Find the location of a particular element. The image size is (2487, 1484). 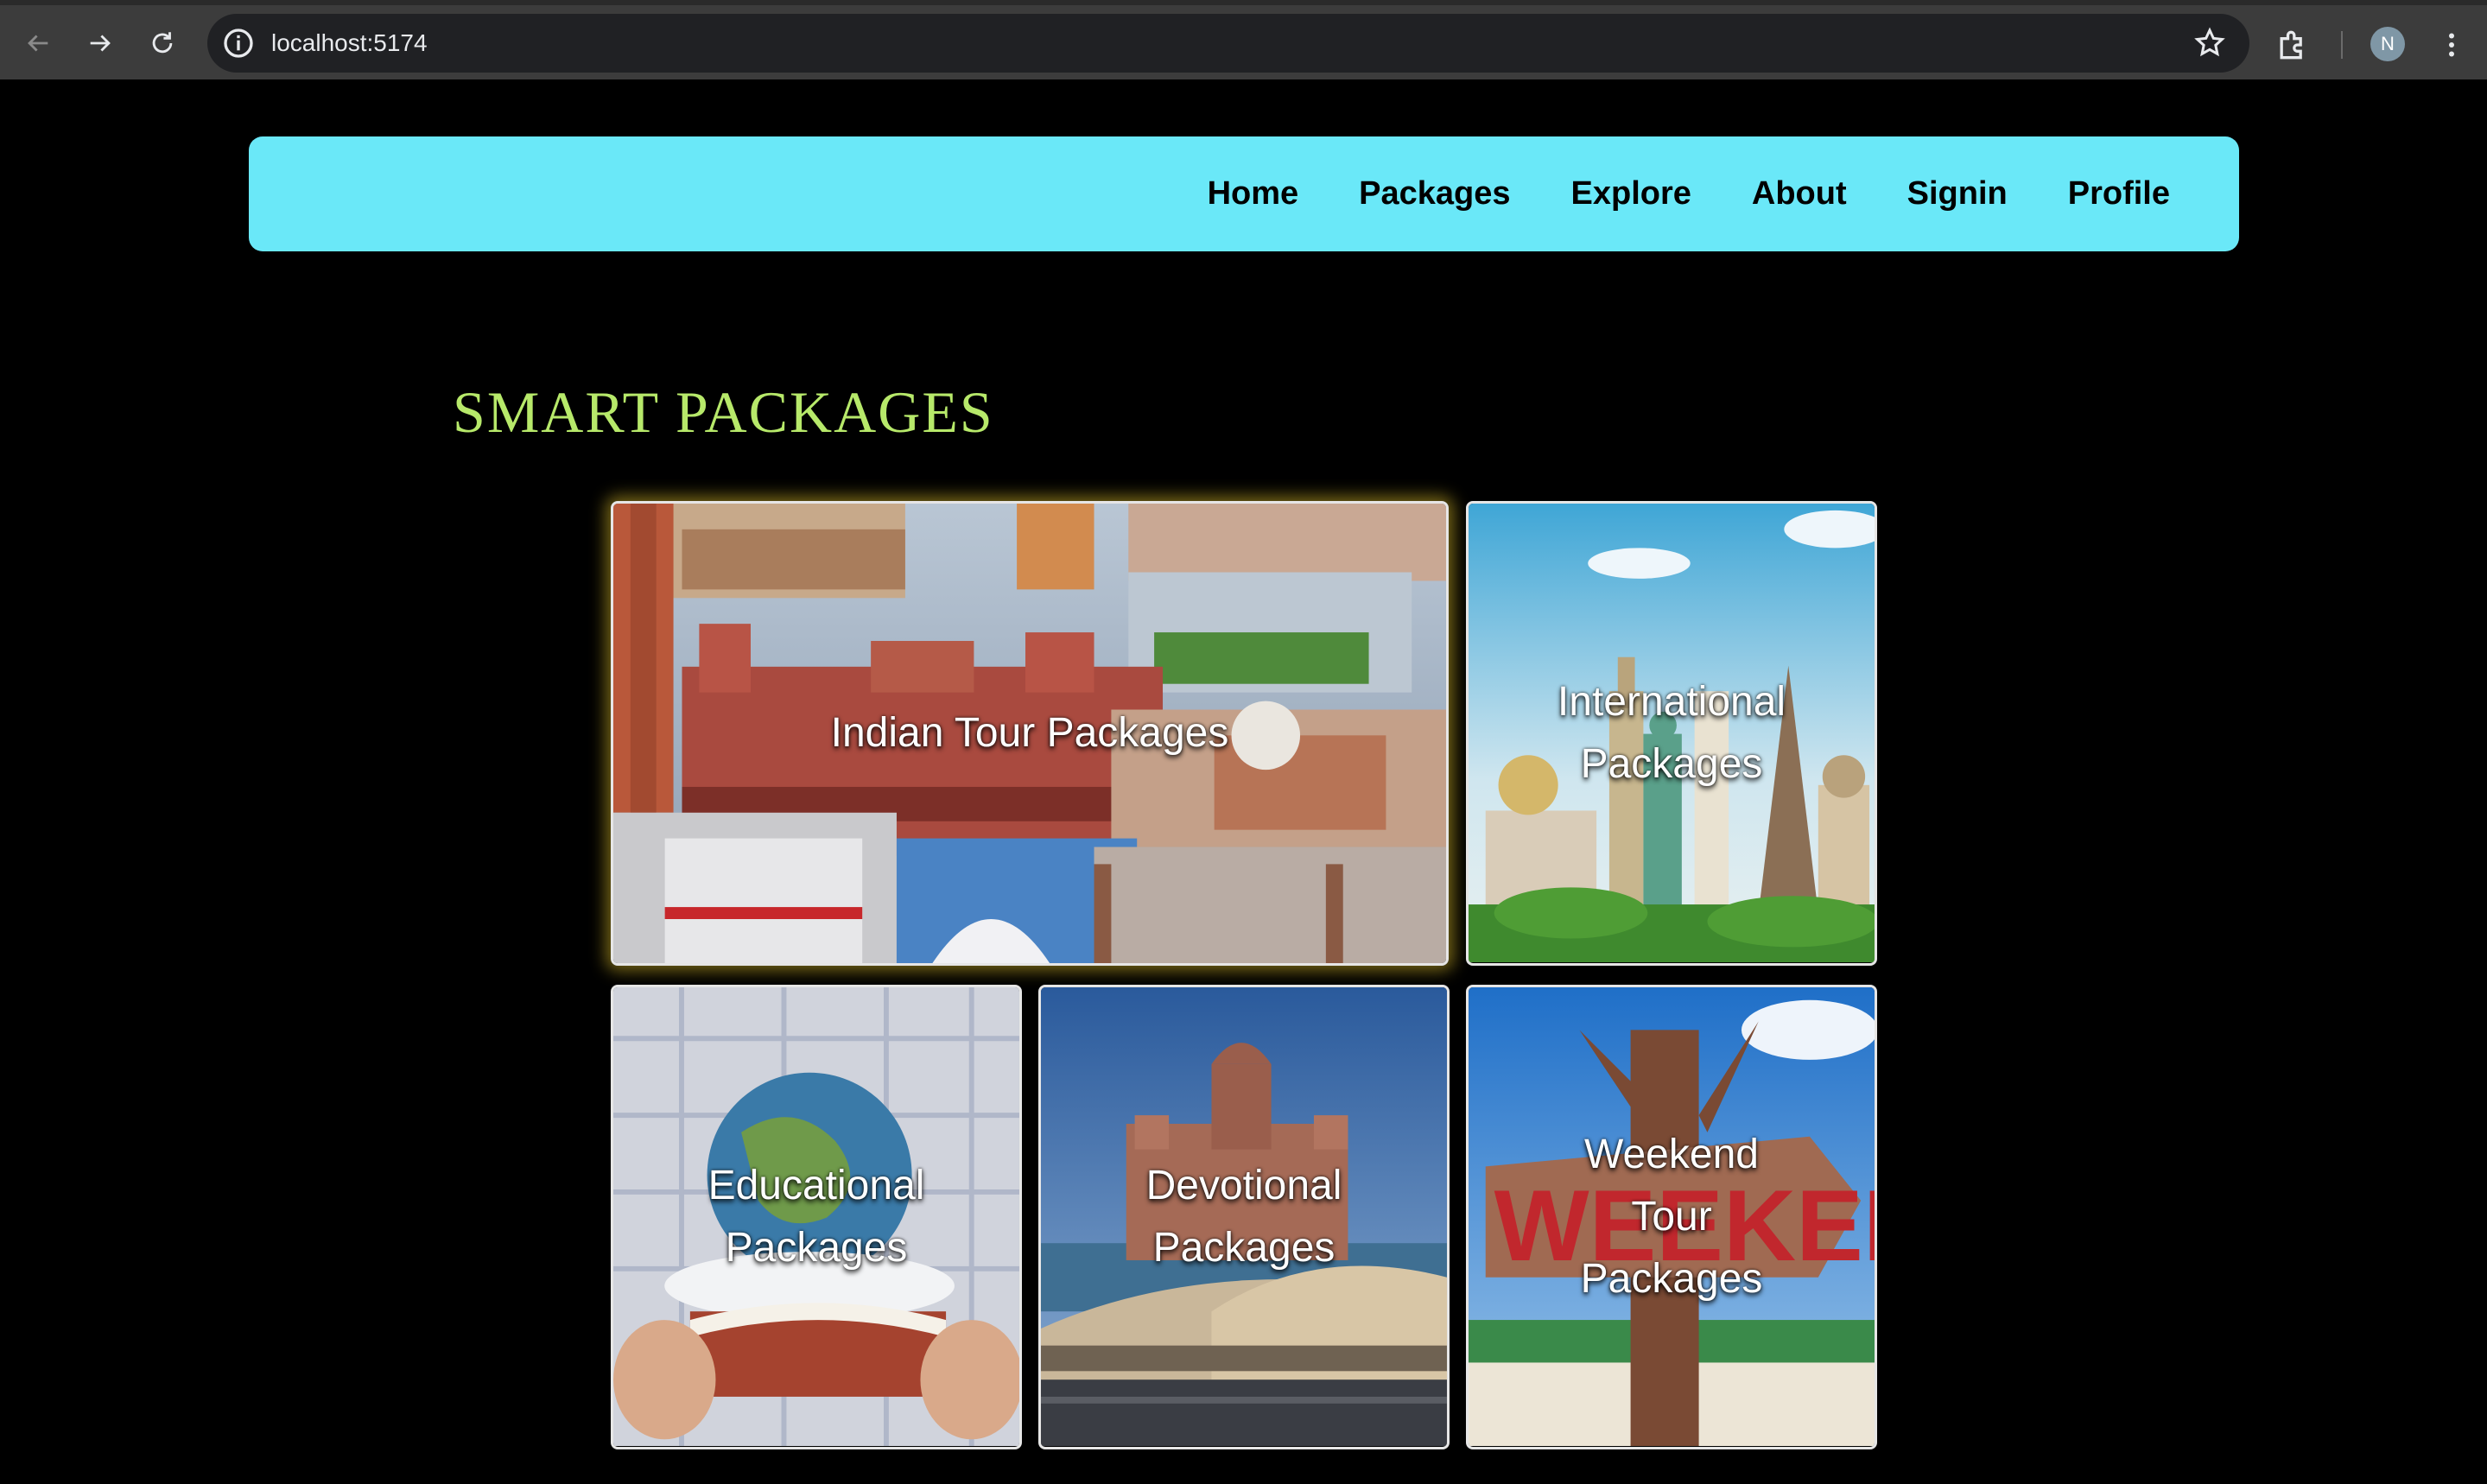

package-card-educational: Educational Packages is located at coordinates (816, 1217).